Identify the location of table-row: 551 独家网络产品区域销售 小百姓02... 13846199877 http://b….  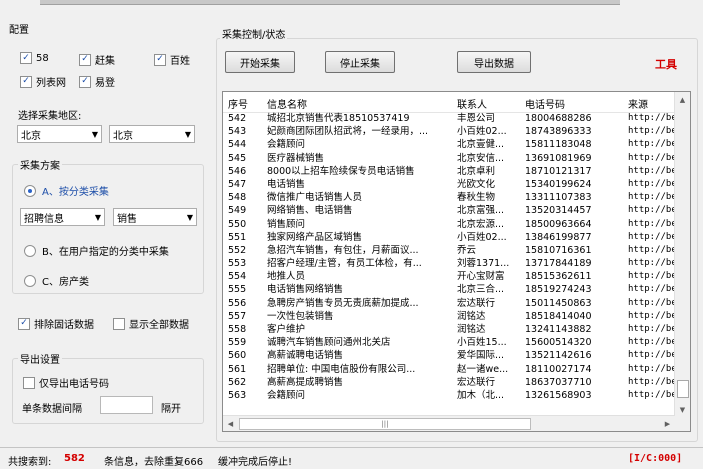
(449, 237).